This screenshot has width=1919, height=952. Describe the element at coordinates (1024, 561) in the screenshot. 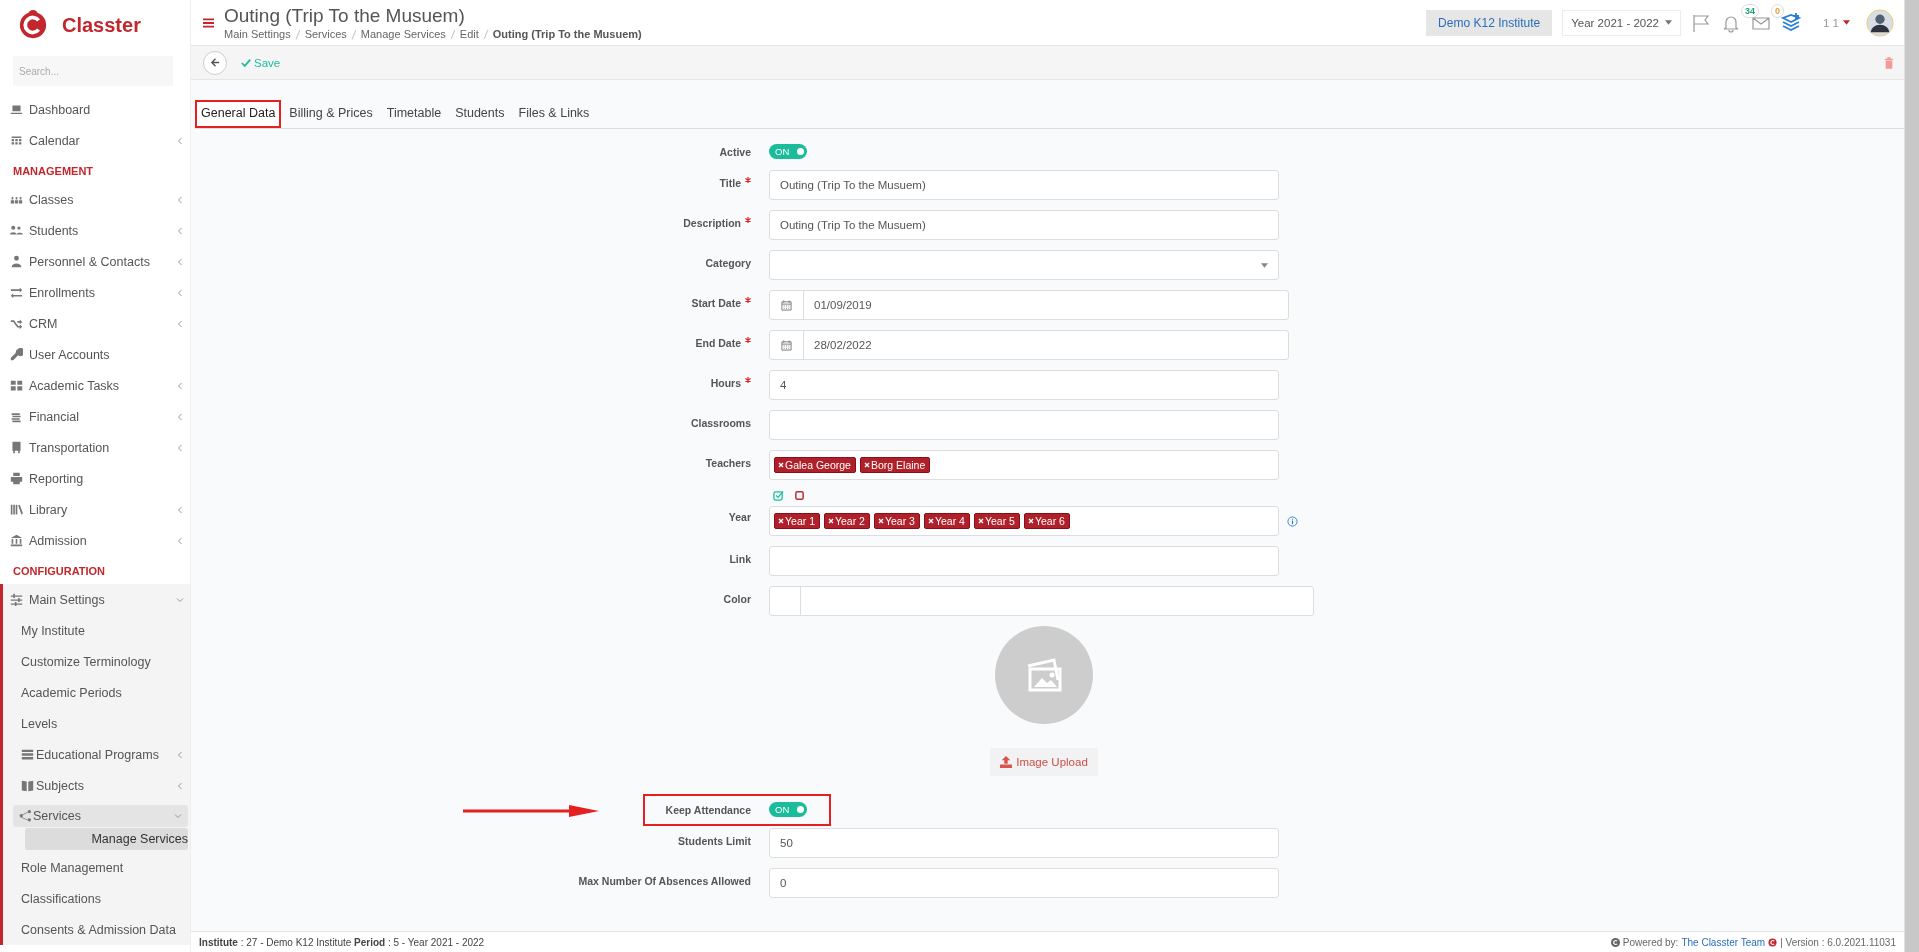

I see `input-field` at that location.